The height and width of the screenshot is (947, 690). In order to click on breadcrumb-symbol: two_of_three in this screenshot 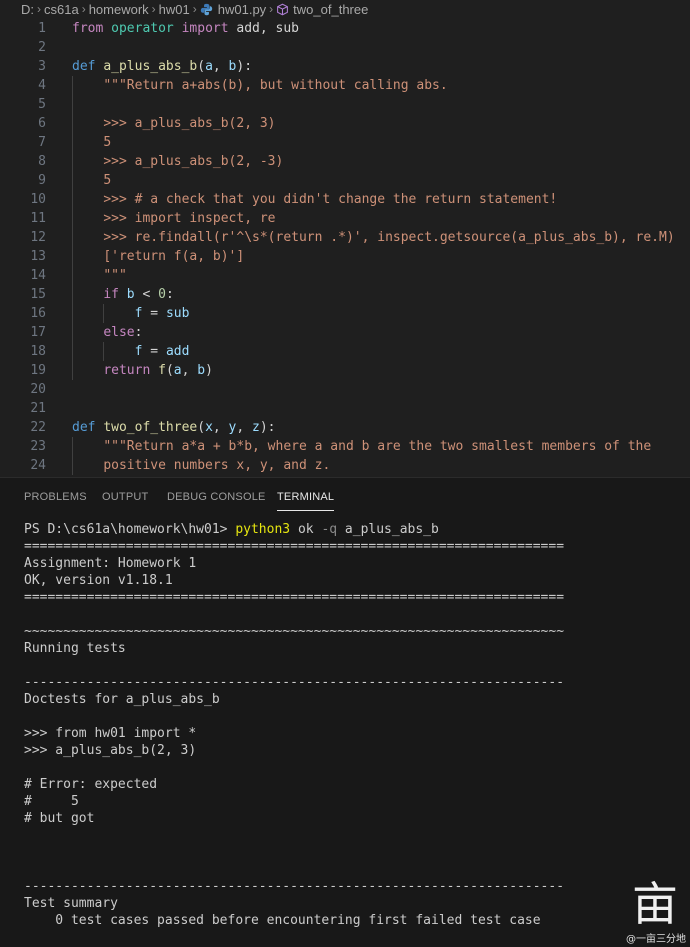, I will do `click(330, 9)`.